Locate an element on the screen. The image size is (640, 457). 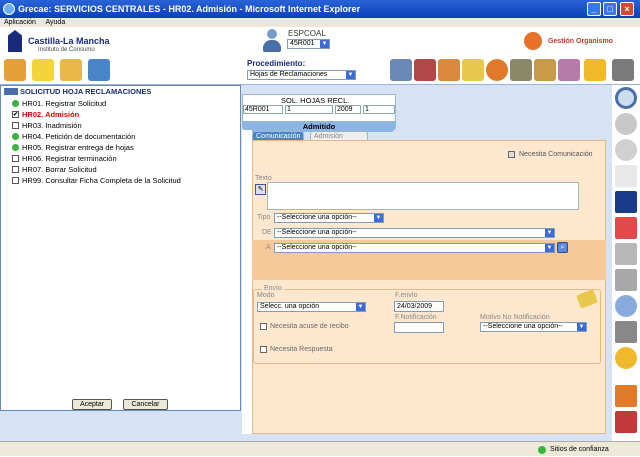
acuse-checkbox is located at coordinates (263, 326).